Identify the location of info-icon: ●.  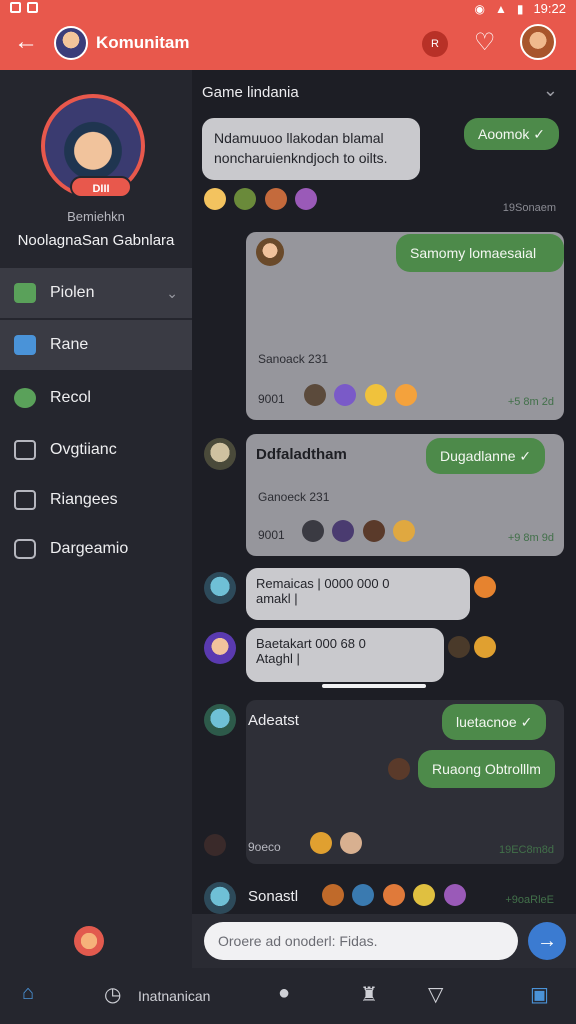
(284, 993).